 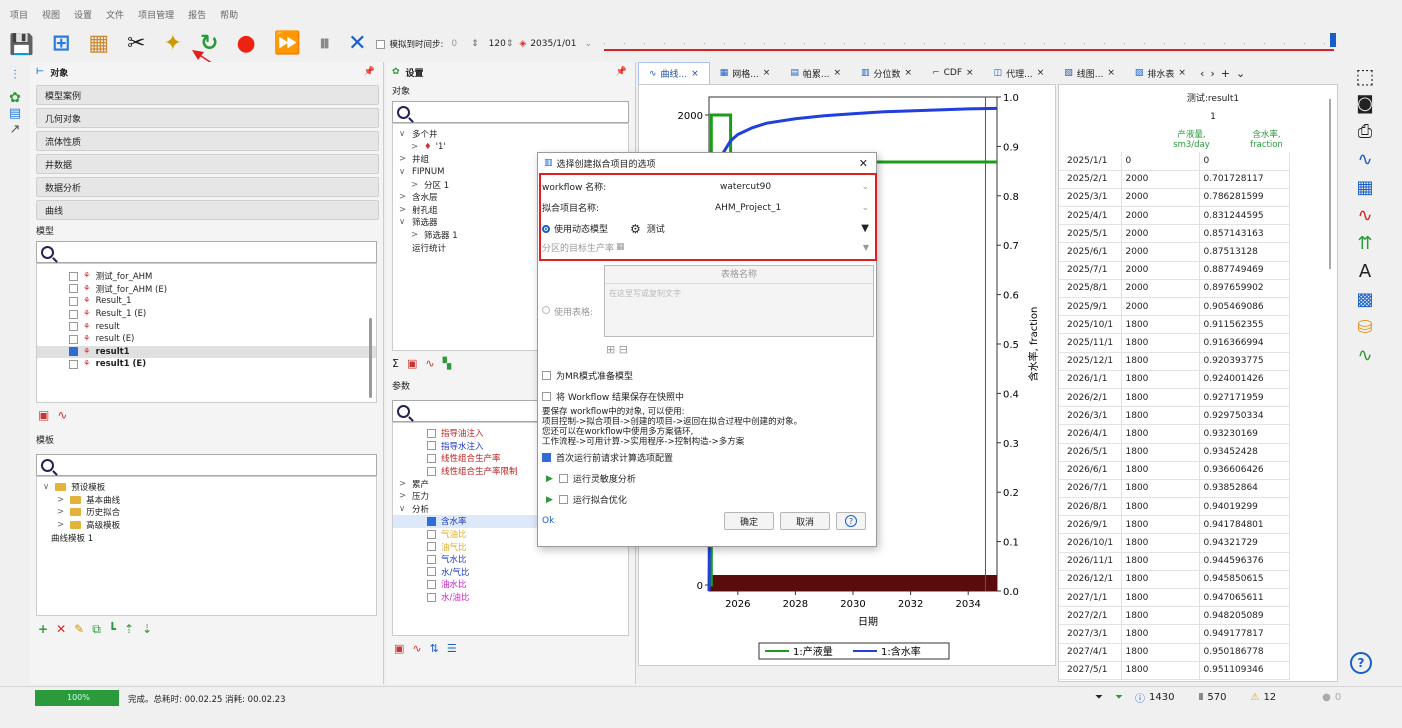 What do you see at coordinates (129, 629) in the screenshot?
I see `up-icon: ⇡` at bounding box center [129, 629].